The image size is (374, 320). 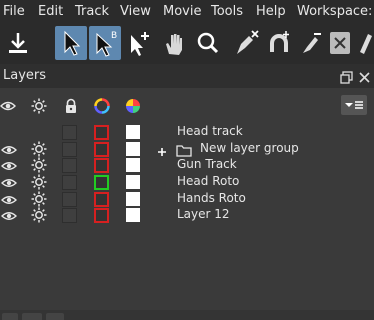 What do you see at coordinates (279, 43) in the screenshot?
I see `magnet-icon` at bounding box center [279, 43].